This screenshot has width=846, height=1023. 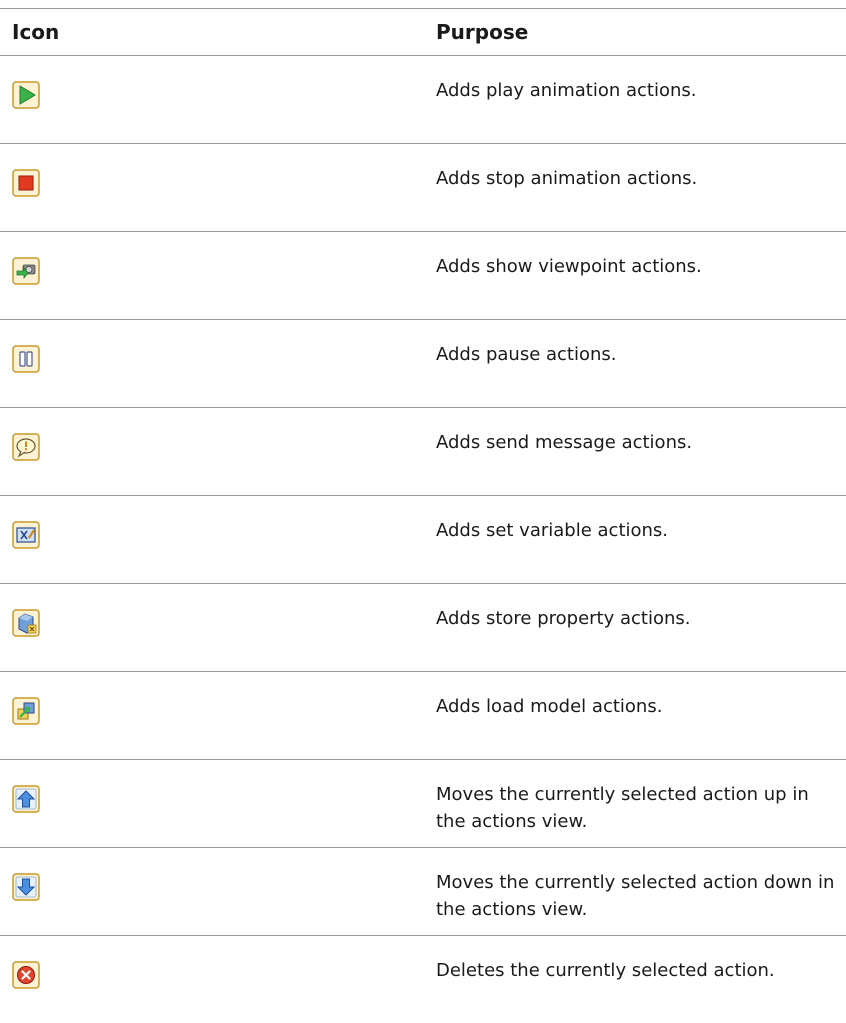 I want to click on pause-icon, so click(x=26, y=359).